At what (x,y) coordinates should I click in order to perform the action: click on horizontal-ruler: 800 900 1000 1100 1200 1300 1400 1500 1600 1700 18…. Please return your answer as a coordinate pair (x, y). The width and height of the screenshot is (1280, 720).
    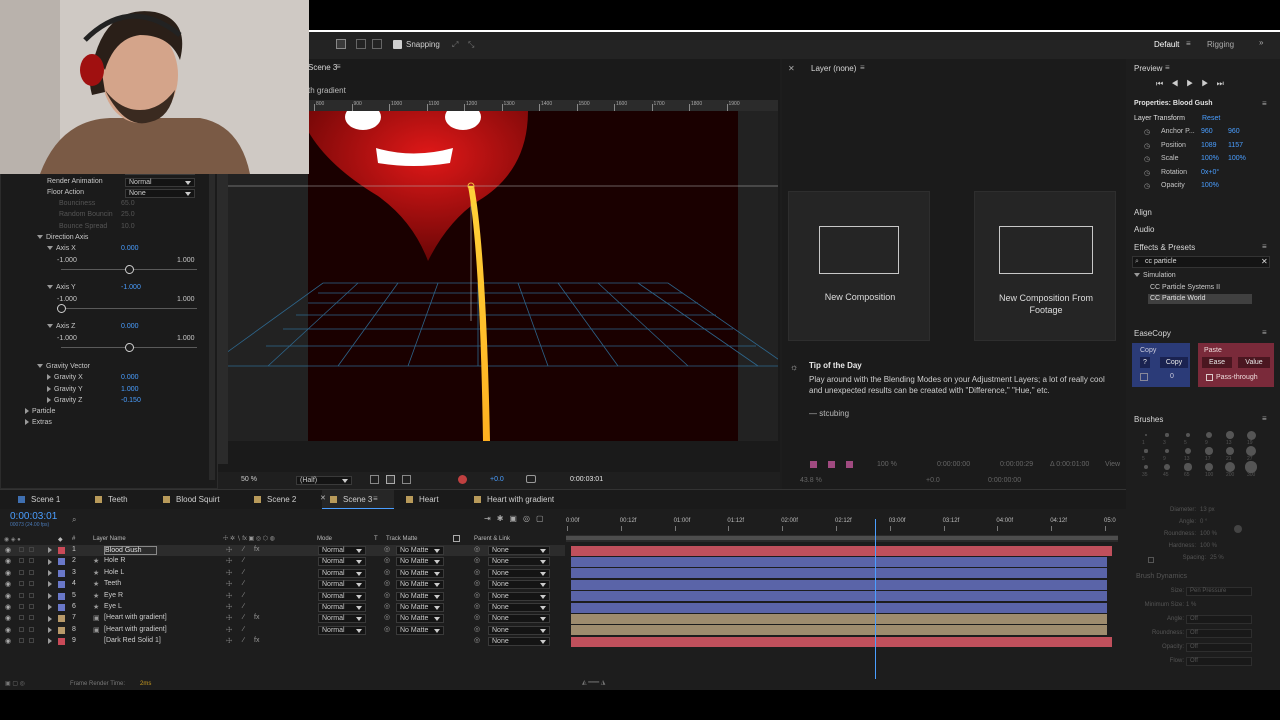
    Looking at the image, I should click on (543, 105).